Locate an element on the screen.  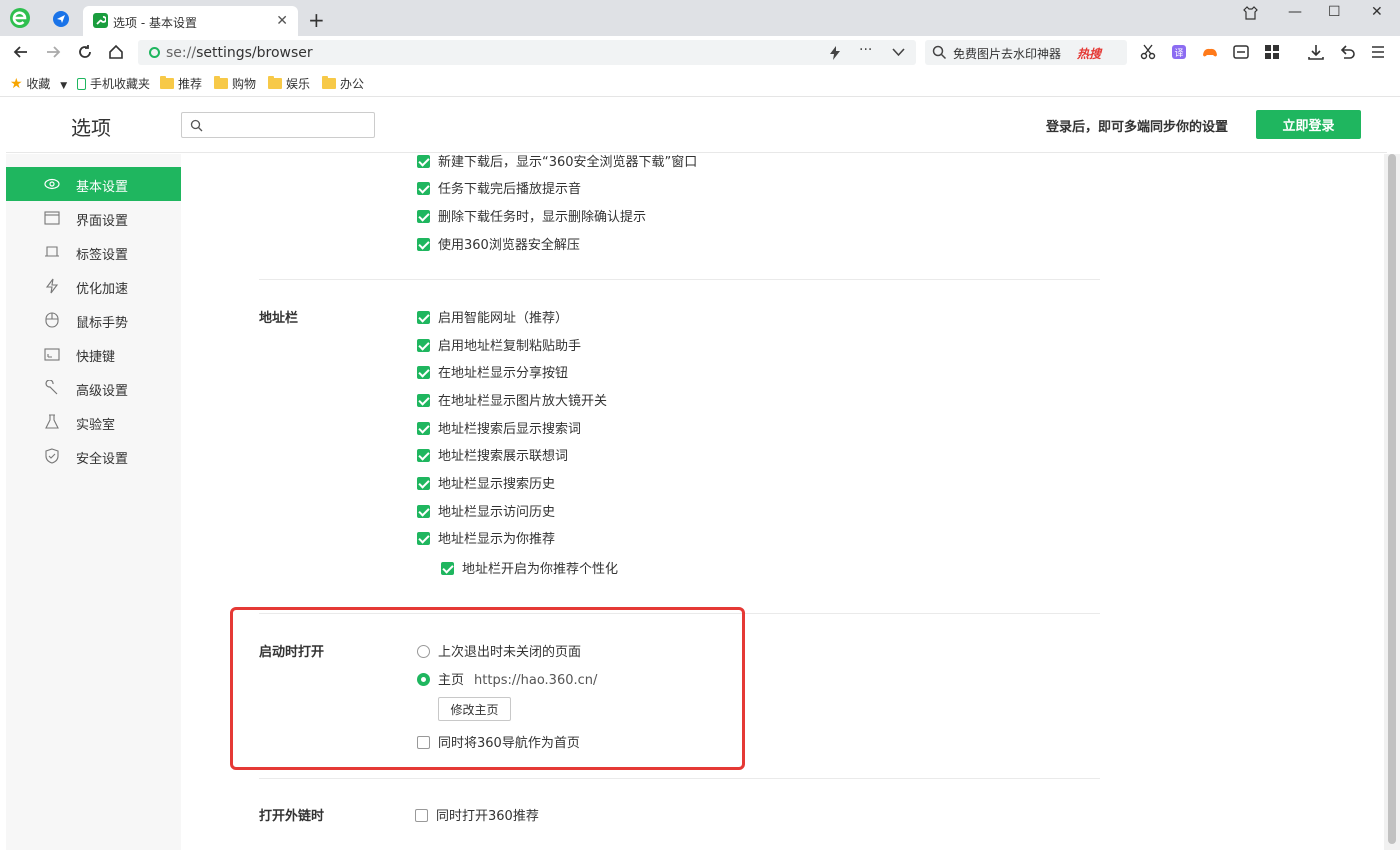
home-icon is located at coordinates (116, 52).